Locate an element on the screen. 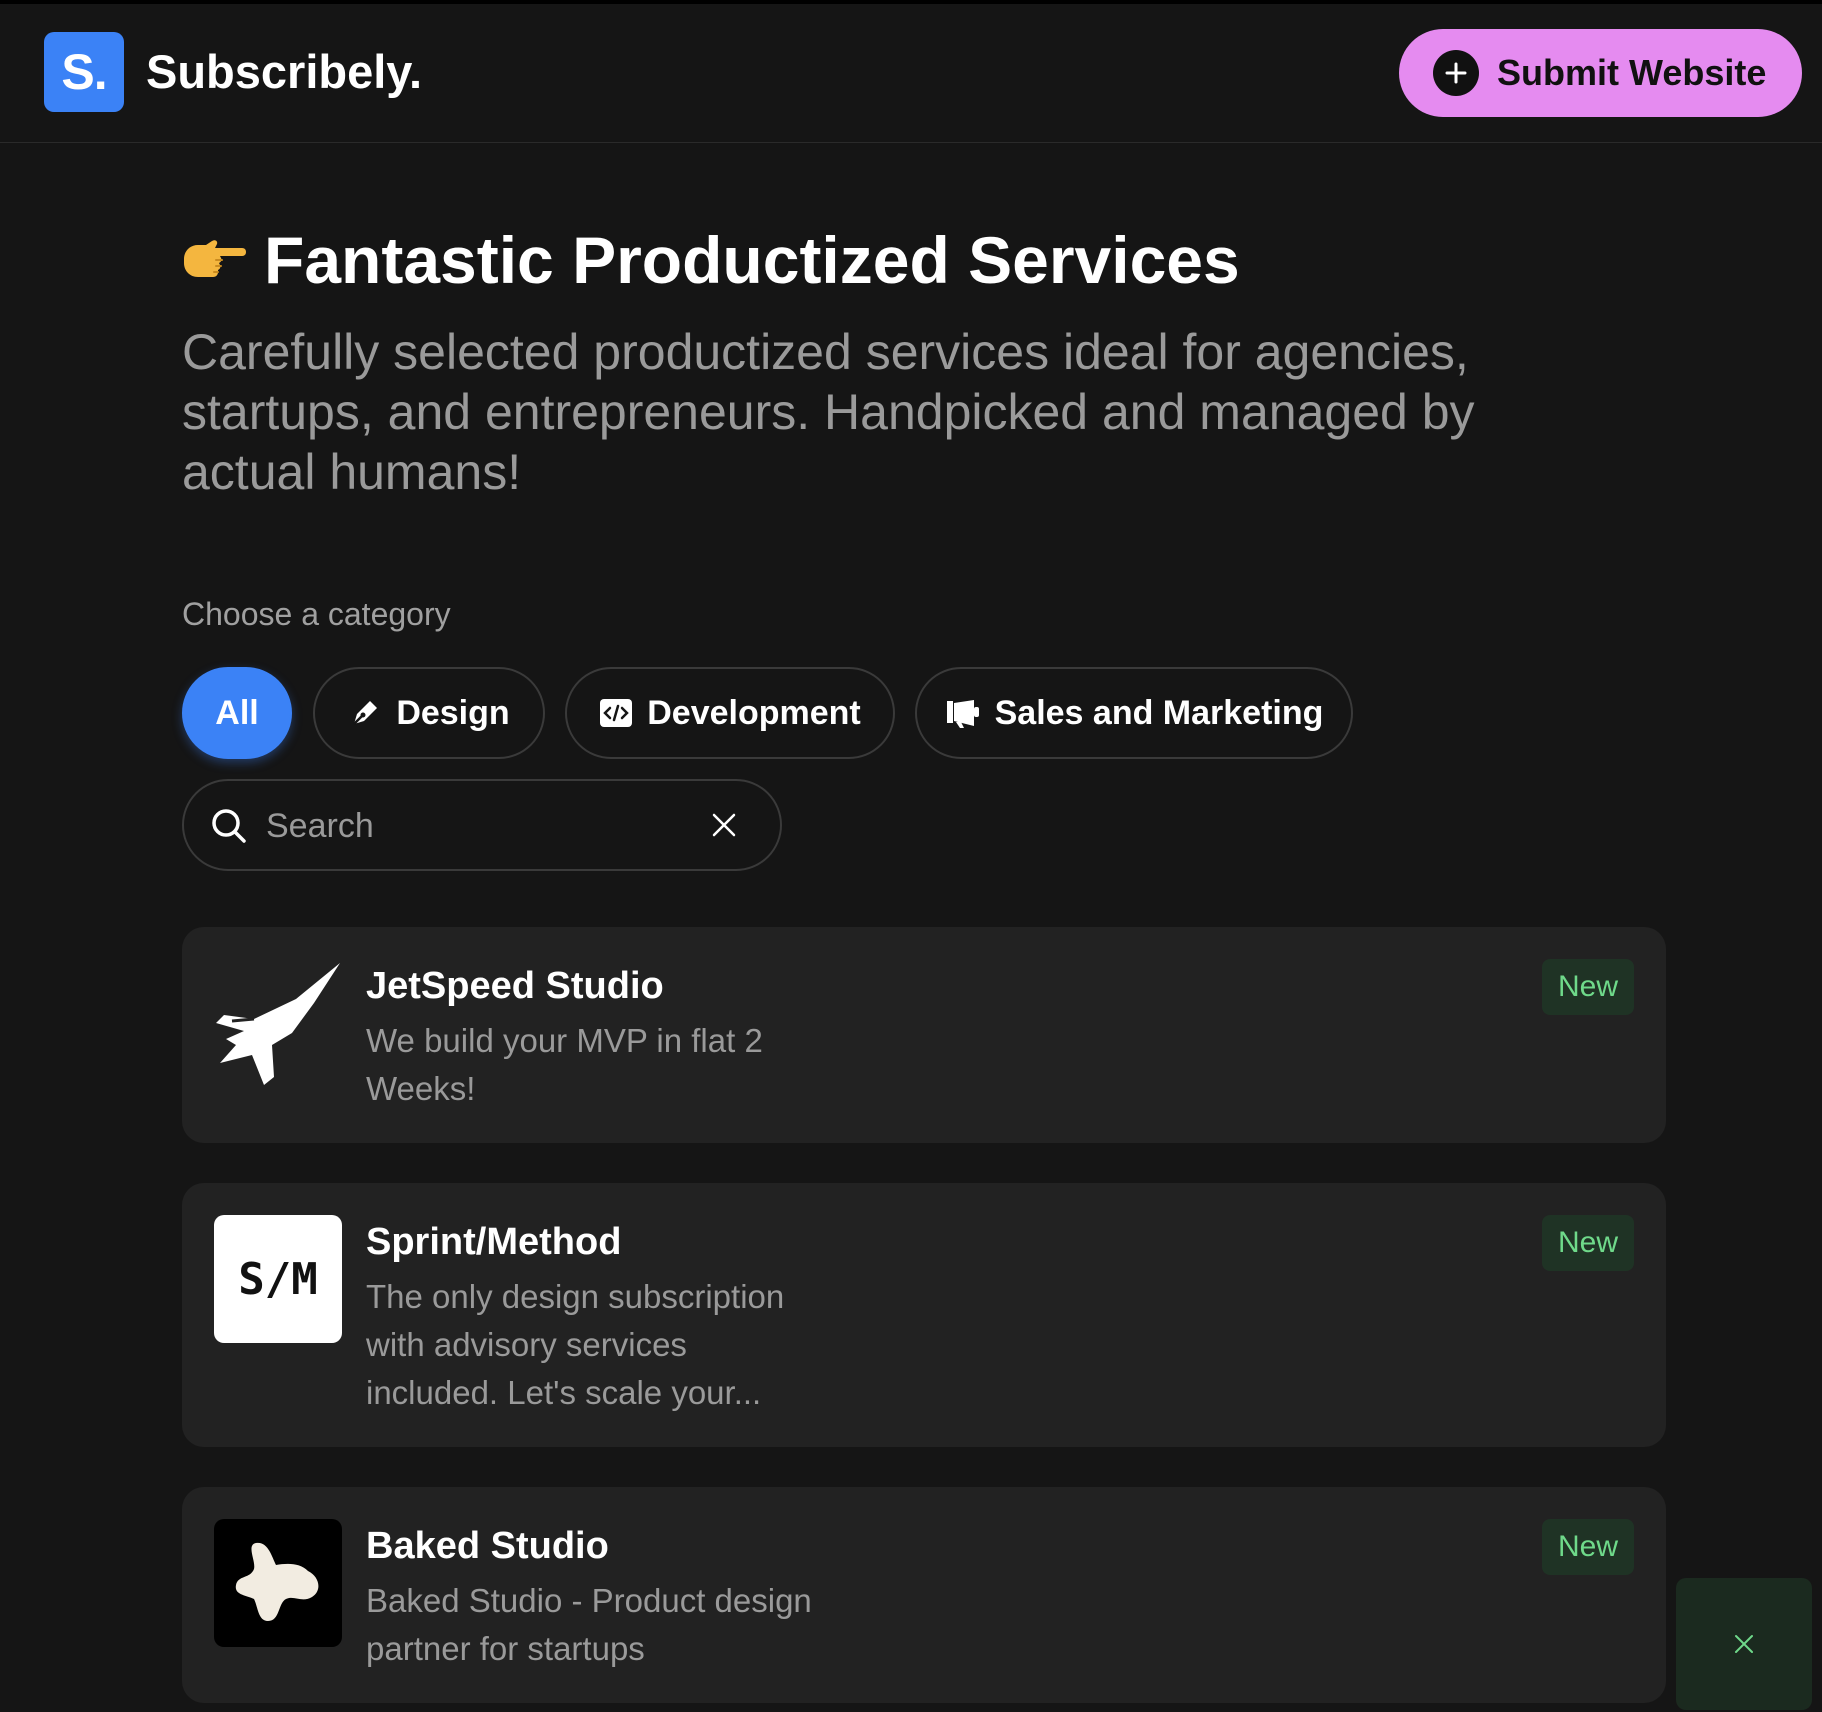 The height and width of the screenshot is (1712, 1822). category-design: Design is located at coordinates (429, 713).